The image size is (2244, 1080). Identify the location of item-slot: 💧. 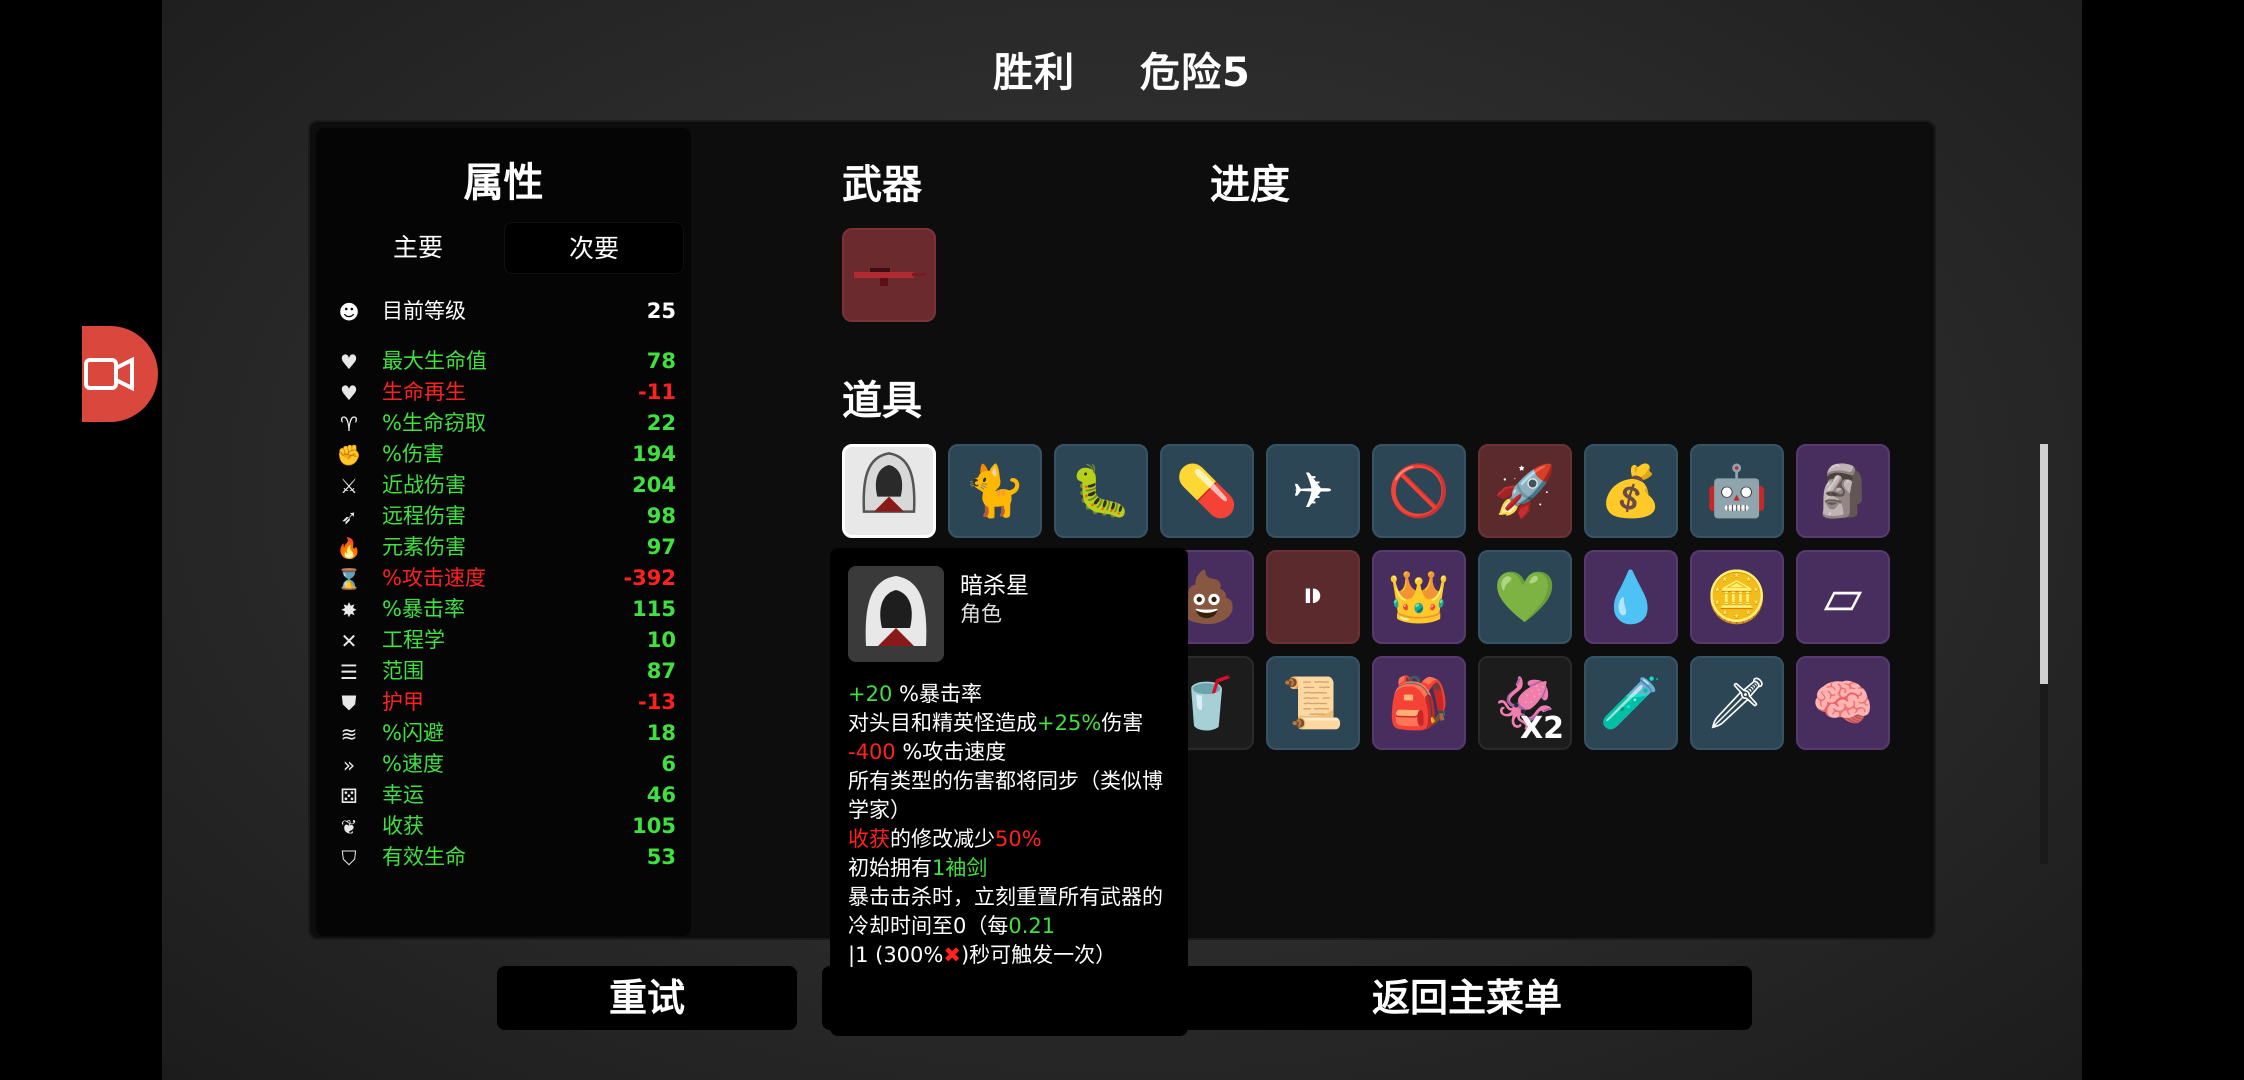
(1631, 597).